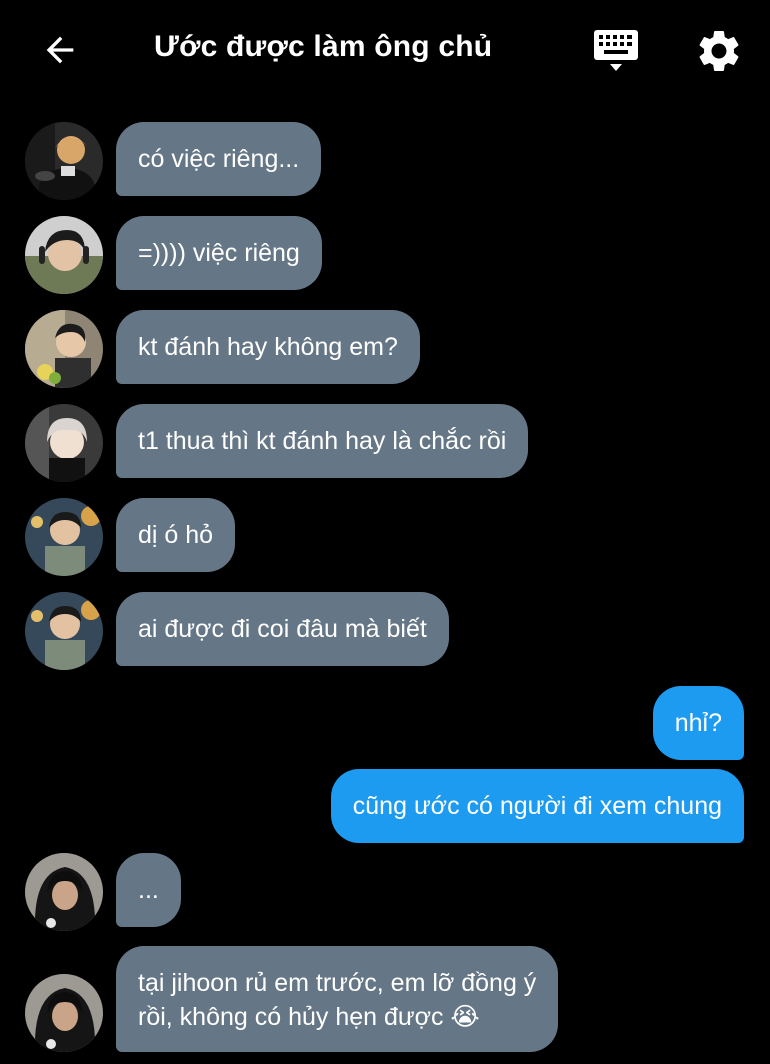 This screenshot has height=1064, width=770. What do you see at coordinates (176, 535) in the screenshot?
I see `incoming-bubble: dị ó hỏ` at bounding box center [176, 535].